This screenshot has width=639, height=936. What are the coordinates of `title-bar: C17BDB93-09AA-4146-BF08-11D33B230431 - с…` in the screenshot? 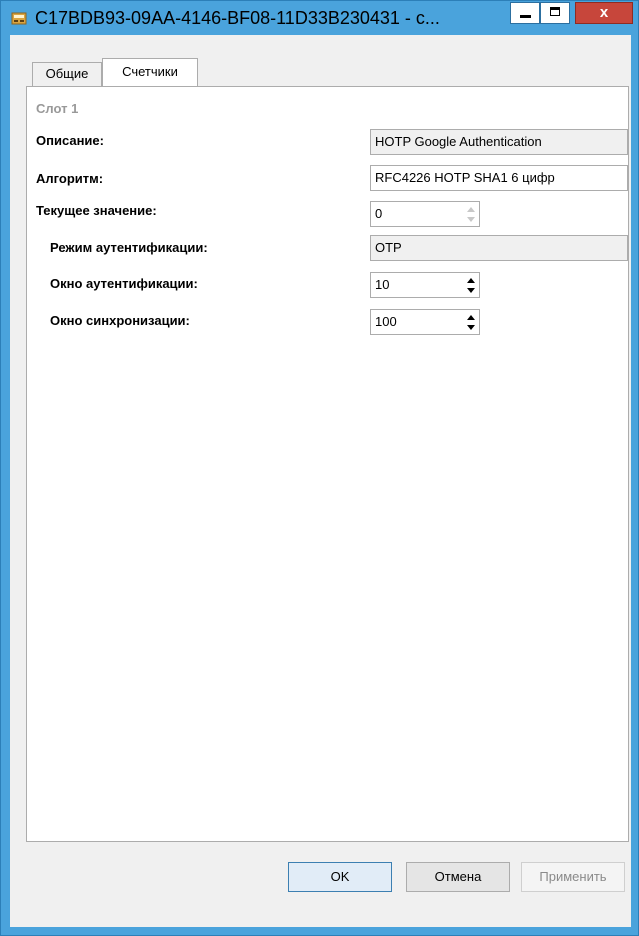 It's located at (319, 18).